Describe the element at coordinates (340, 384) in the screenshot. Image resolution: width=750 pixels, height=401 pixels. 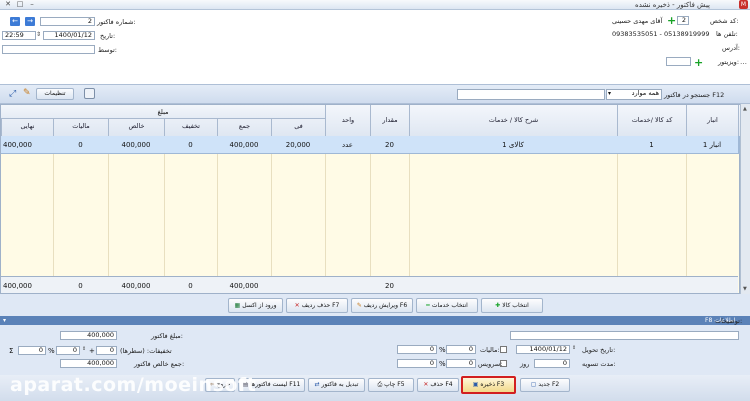
I see `convert-label: تبدیل به فاکتور` at that location.